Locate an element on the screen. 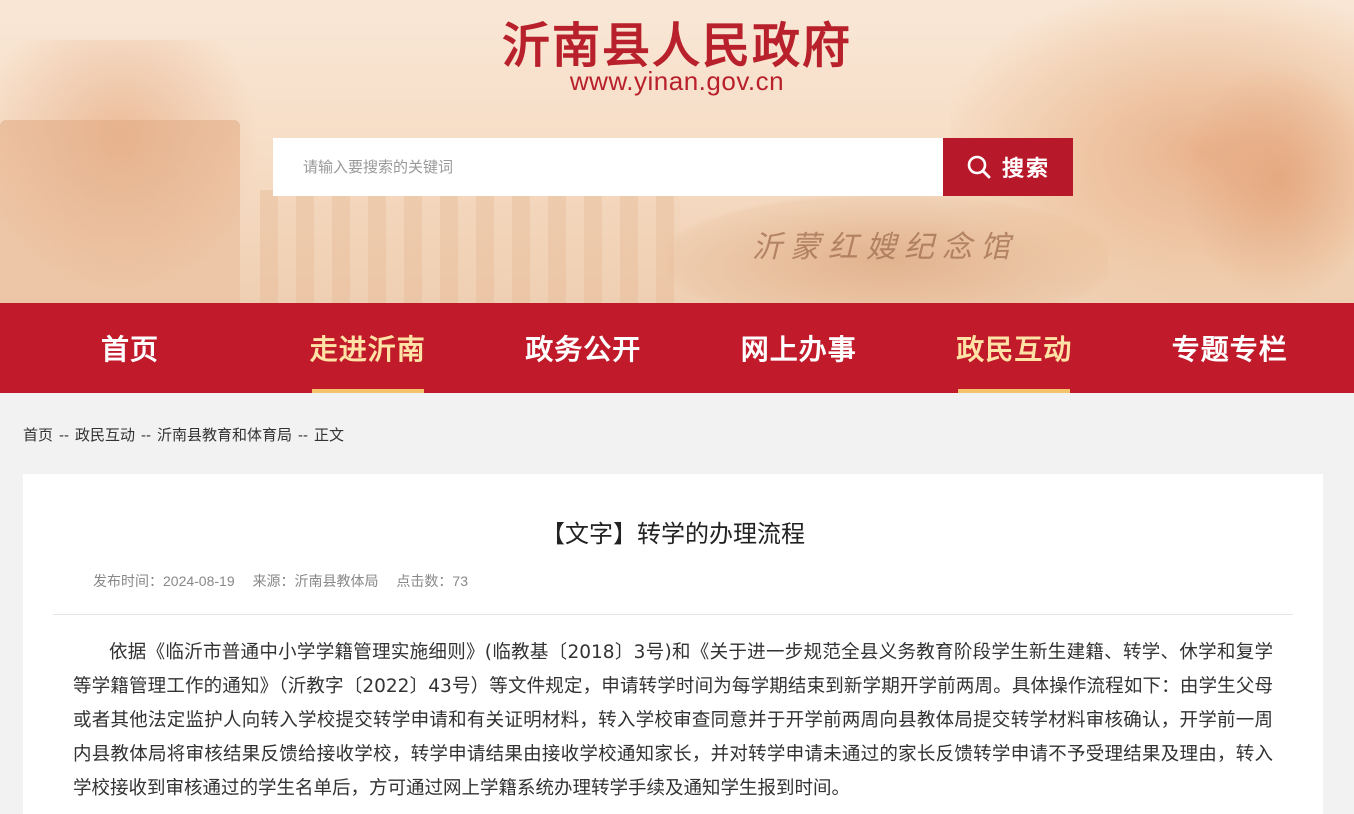 This screenshot has width=1354, height=814. breadcrumb-education-bureau: 沂南县教育和体育局 is located at coordinates (224, 435).